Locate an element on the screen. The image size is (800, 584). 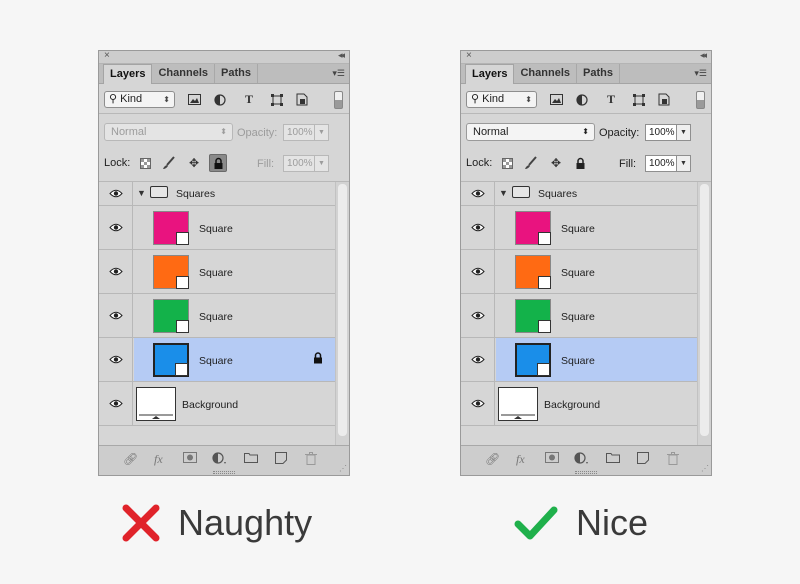
panel-titlebar: × ◂◂ is located at coordinates (586, 57).